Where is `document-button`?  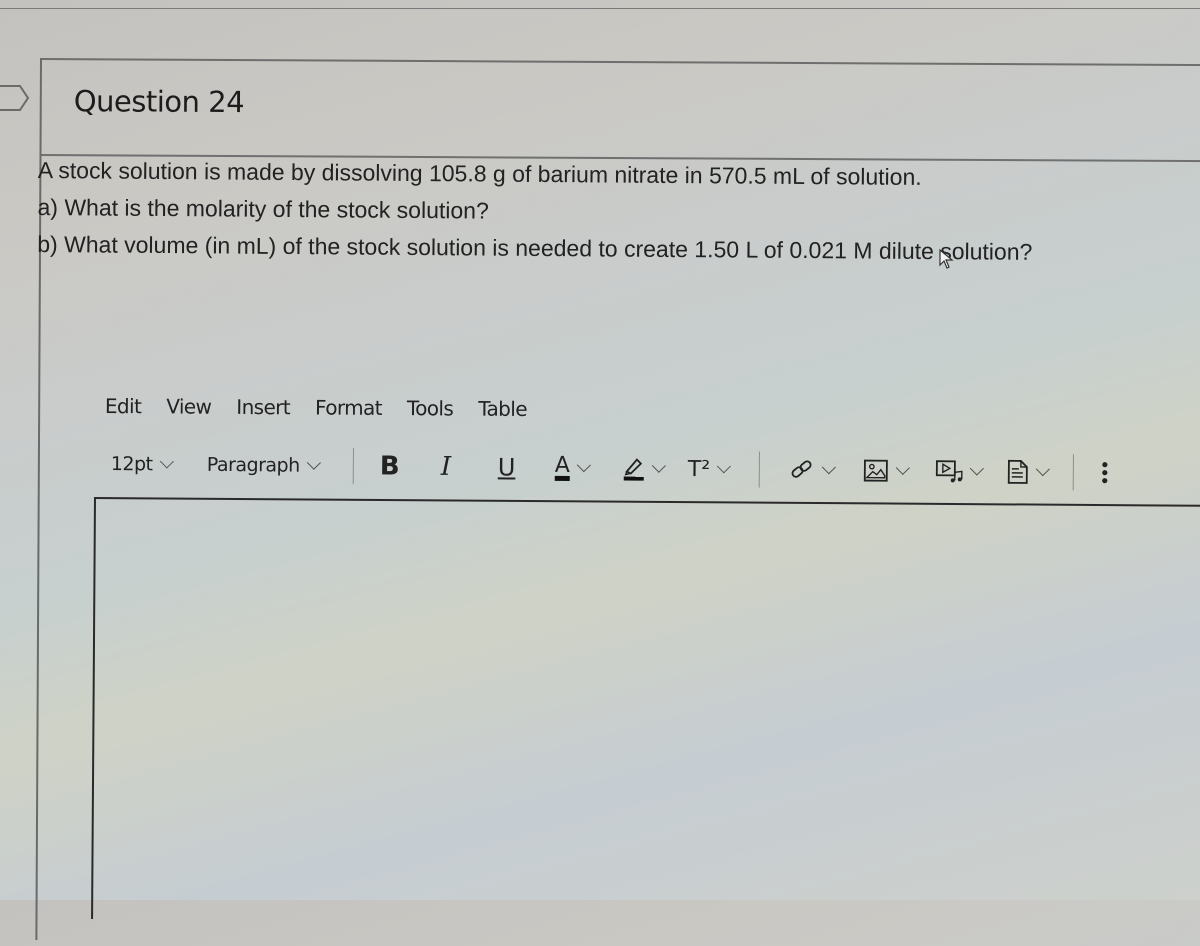 document-button is located at coordinates (1028, 472).